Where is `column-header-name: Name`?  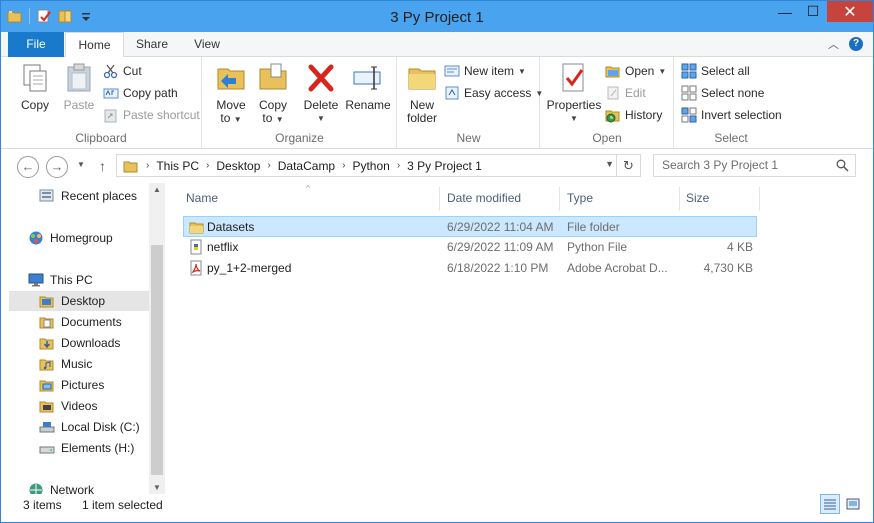
column-header-name: Name is located at coordinates (202, 199).